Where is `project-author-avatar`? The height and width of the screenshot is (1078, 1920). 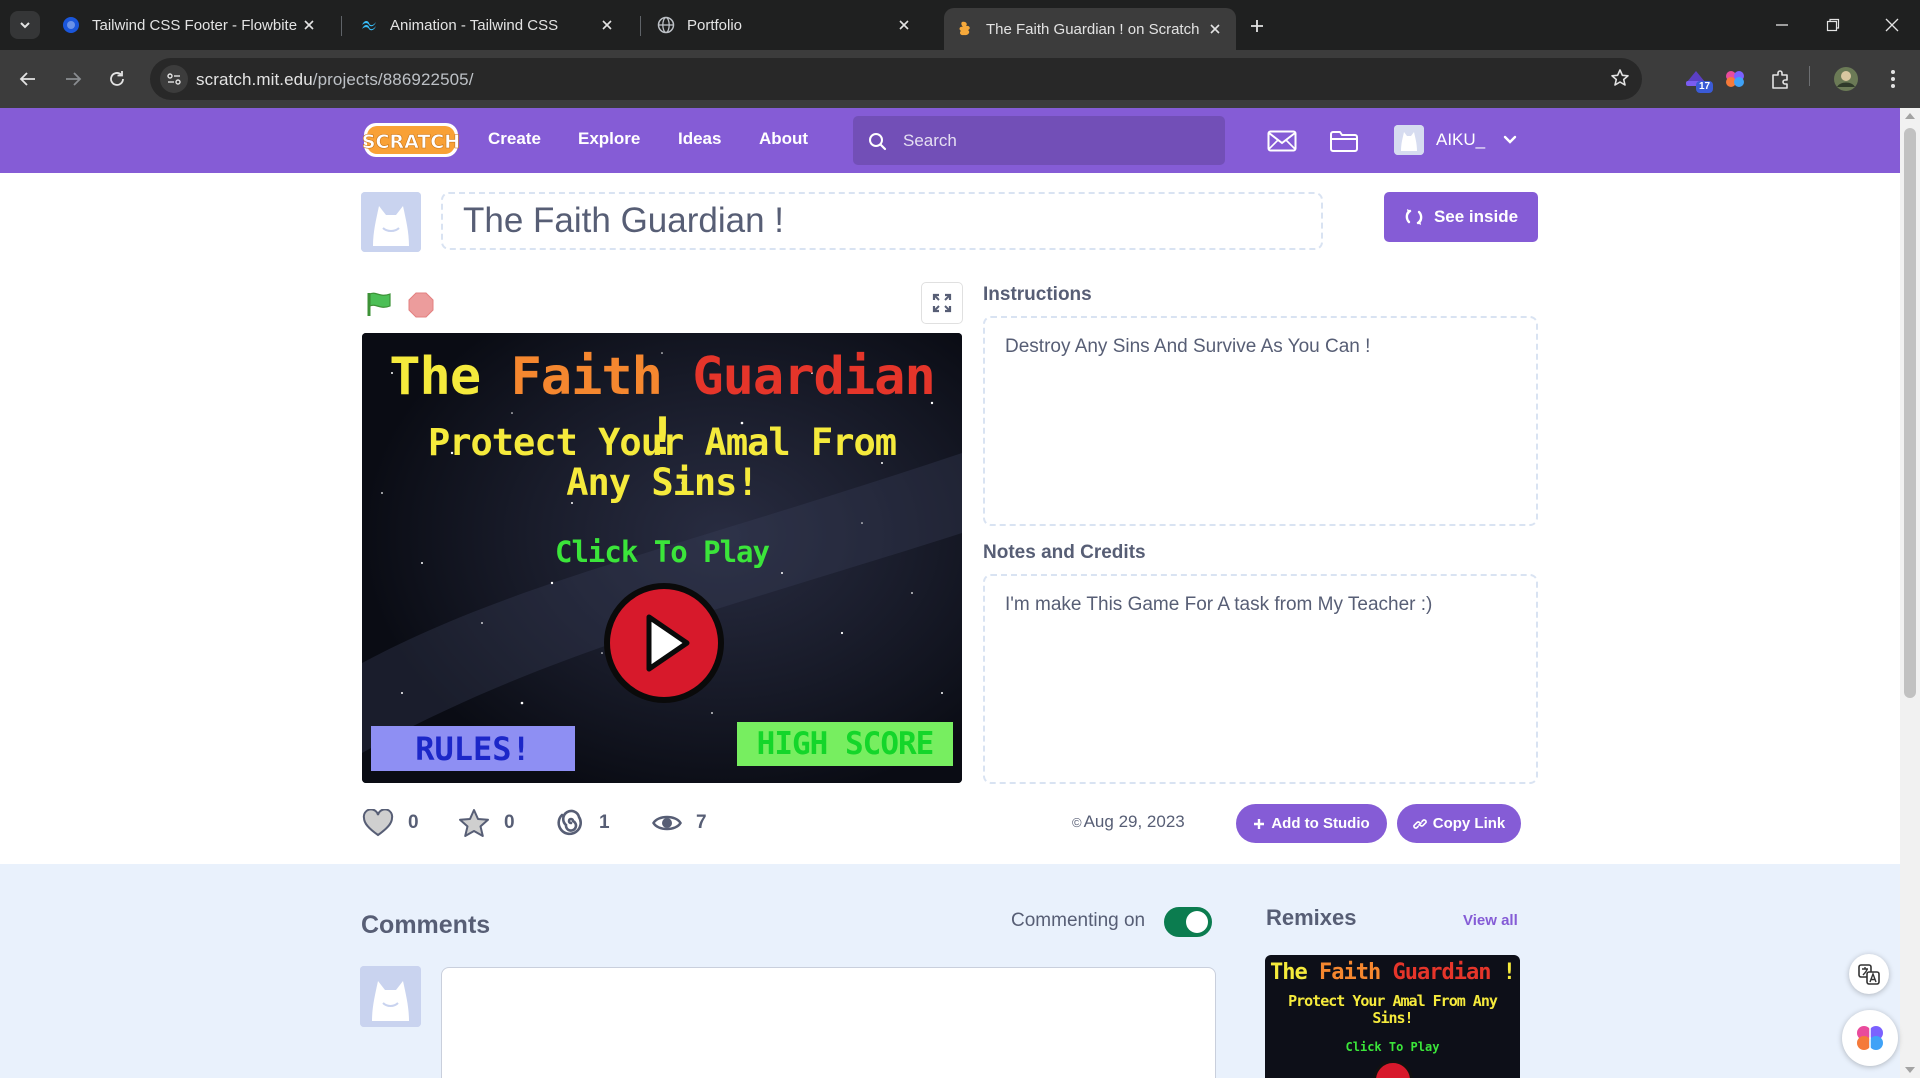 project-author-avatar is located at coordinates (391, 222).